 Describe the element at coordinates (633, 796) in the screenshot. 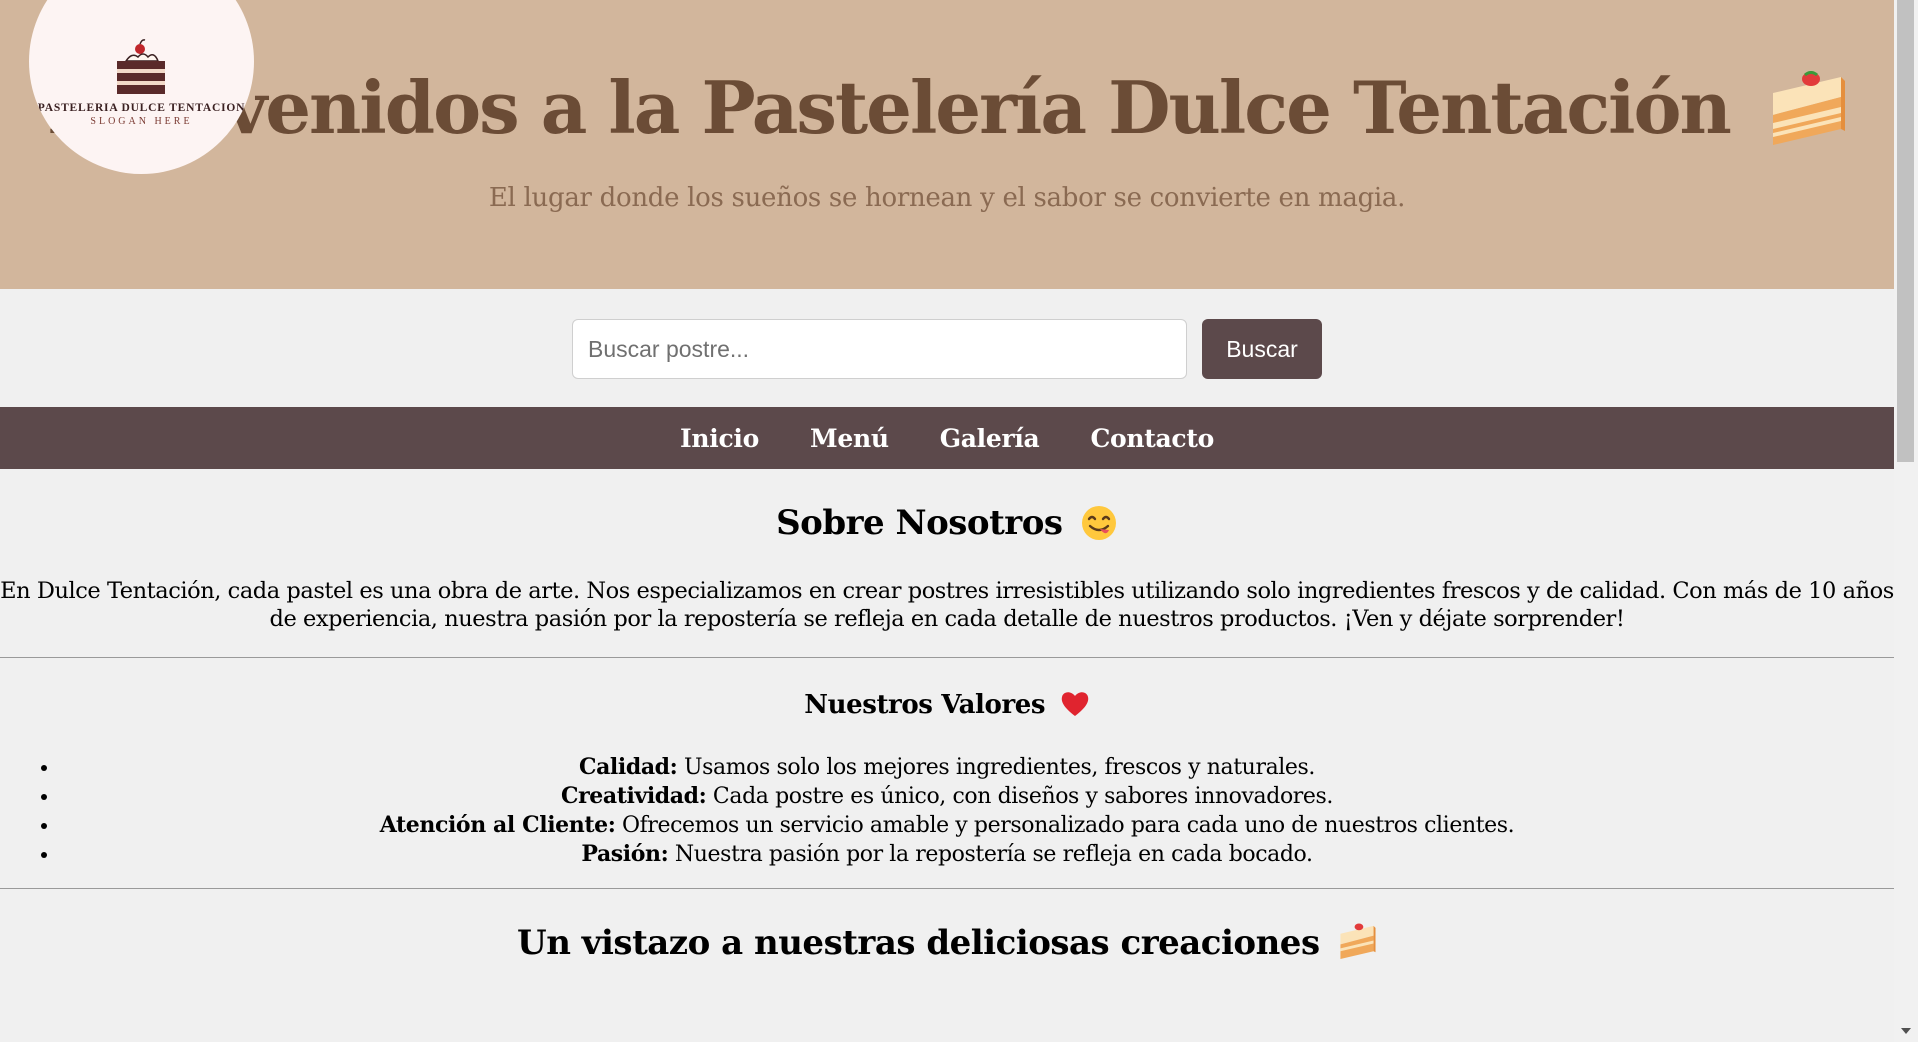

I see `value-term: Creatividad:` at that location.